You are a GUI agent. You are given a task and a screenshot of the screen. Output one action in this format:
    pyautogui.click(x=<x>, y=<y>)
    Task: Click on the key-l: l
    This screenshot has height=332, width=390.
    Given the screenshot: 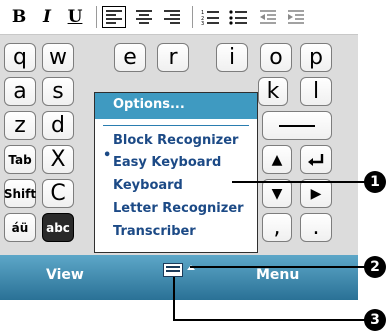 What is the action you would take?
    pyautogui.click(x=316, y=91)
    